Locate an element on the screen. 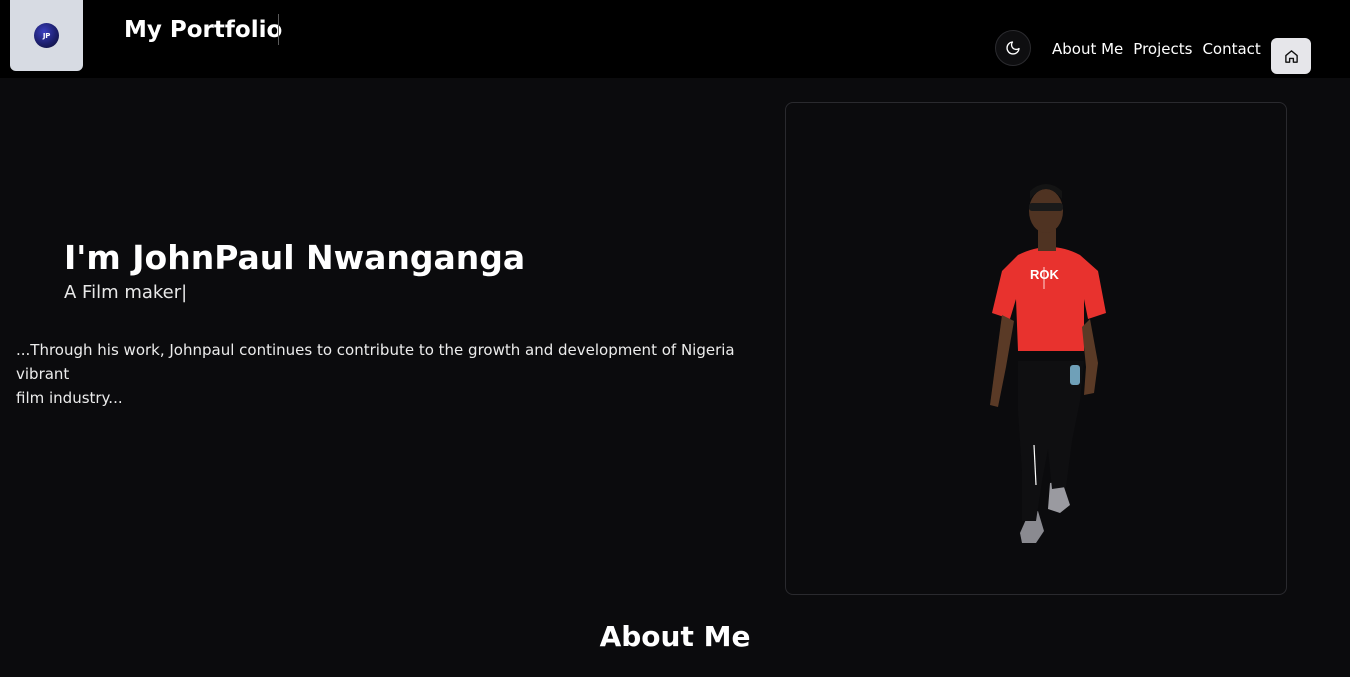  home-icon is located at coordinates (1291, 56).